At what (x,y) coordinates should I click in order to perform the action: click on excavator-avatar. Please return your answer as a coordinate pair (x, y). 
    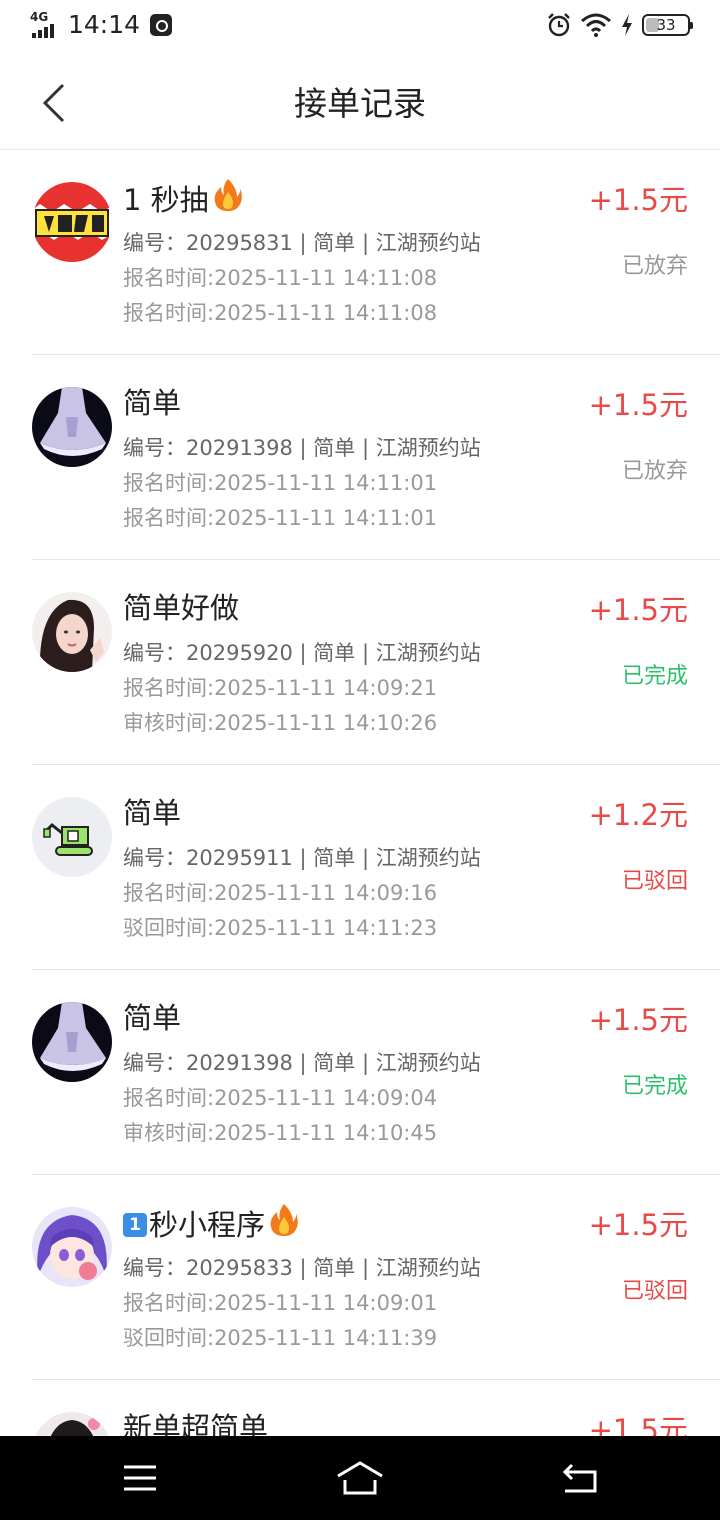
    Looking at the image, I should click on (72, 837).